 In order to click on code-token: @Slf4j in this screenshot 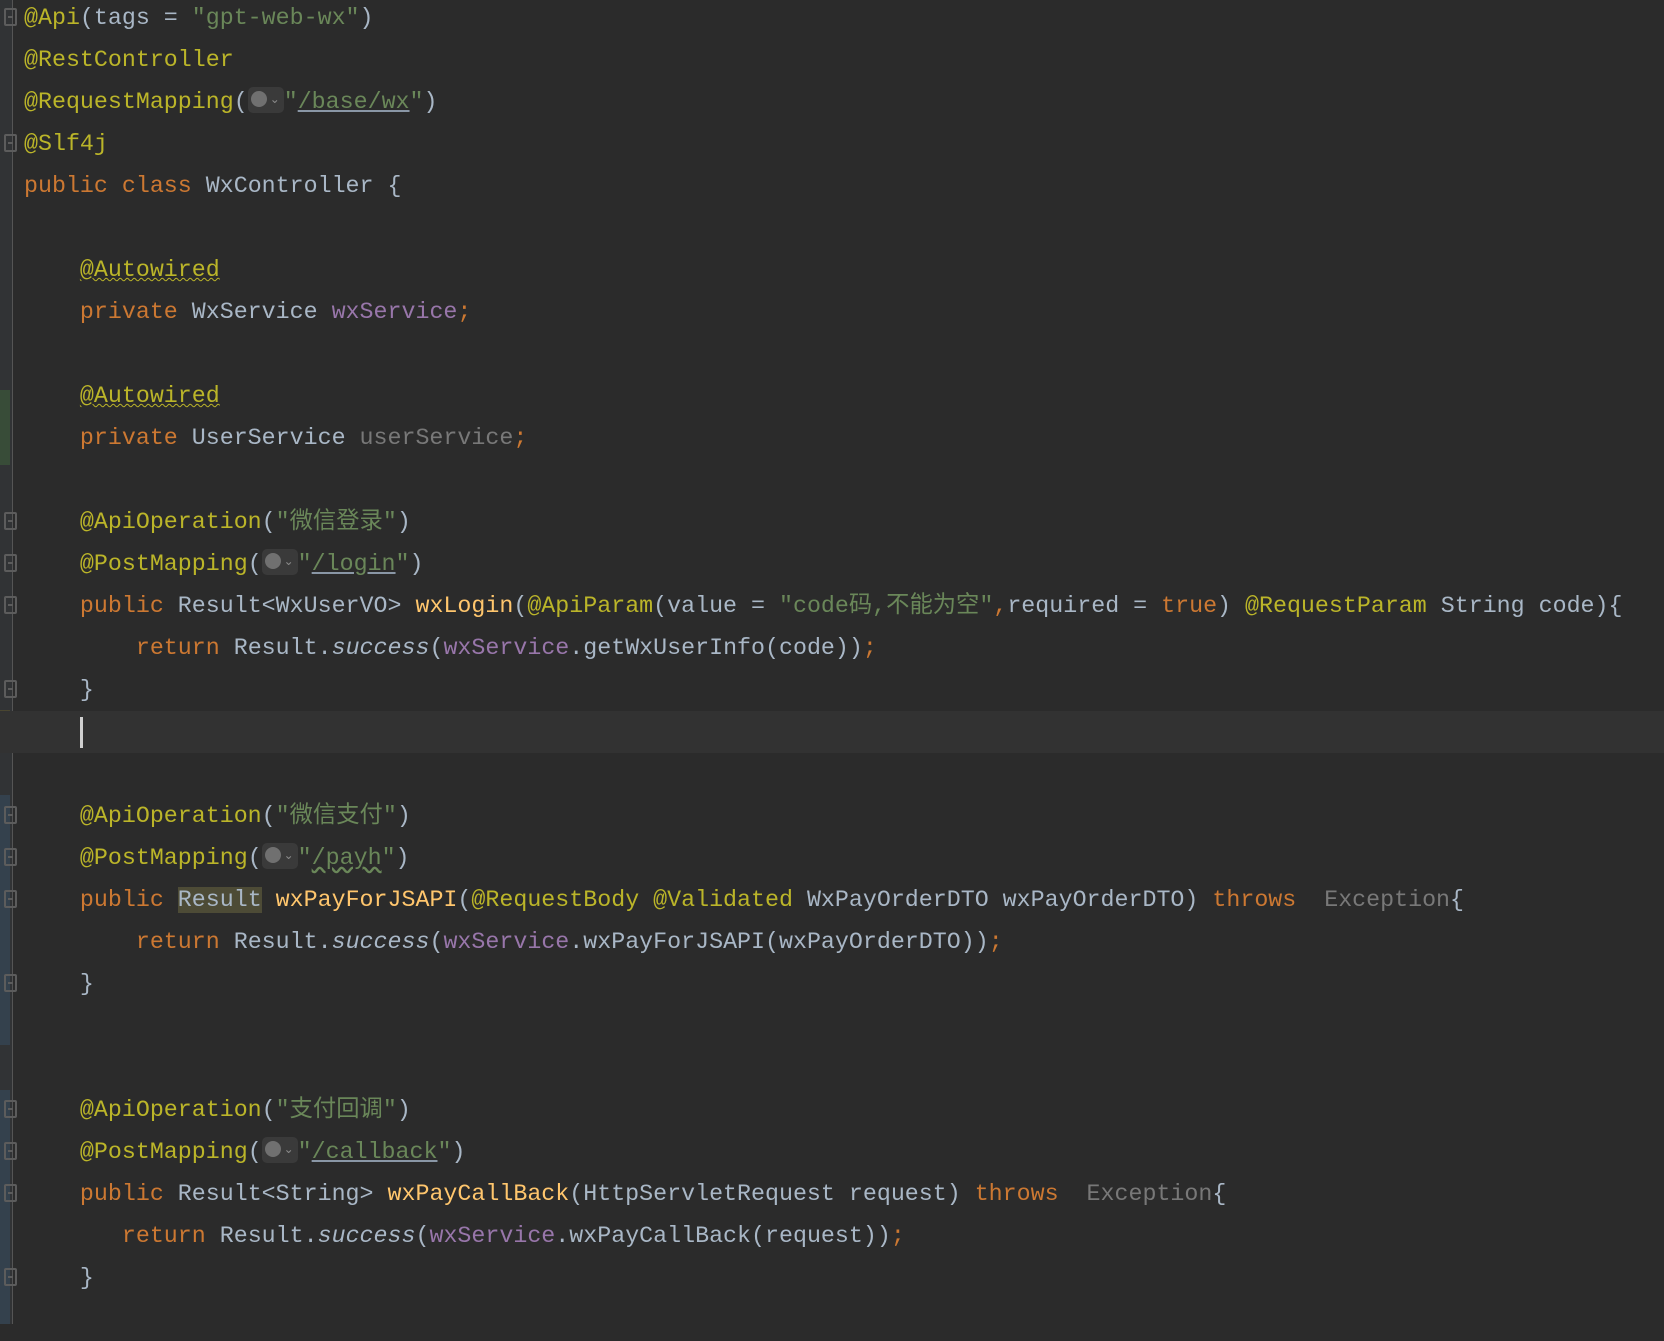, I will do `click(66, 144)`.